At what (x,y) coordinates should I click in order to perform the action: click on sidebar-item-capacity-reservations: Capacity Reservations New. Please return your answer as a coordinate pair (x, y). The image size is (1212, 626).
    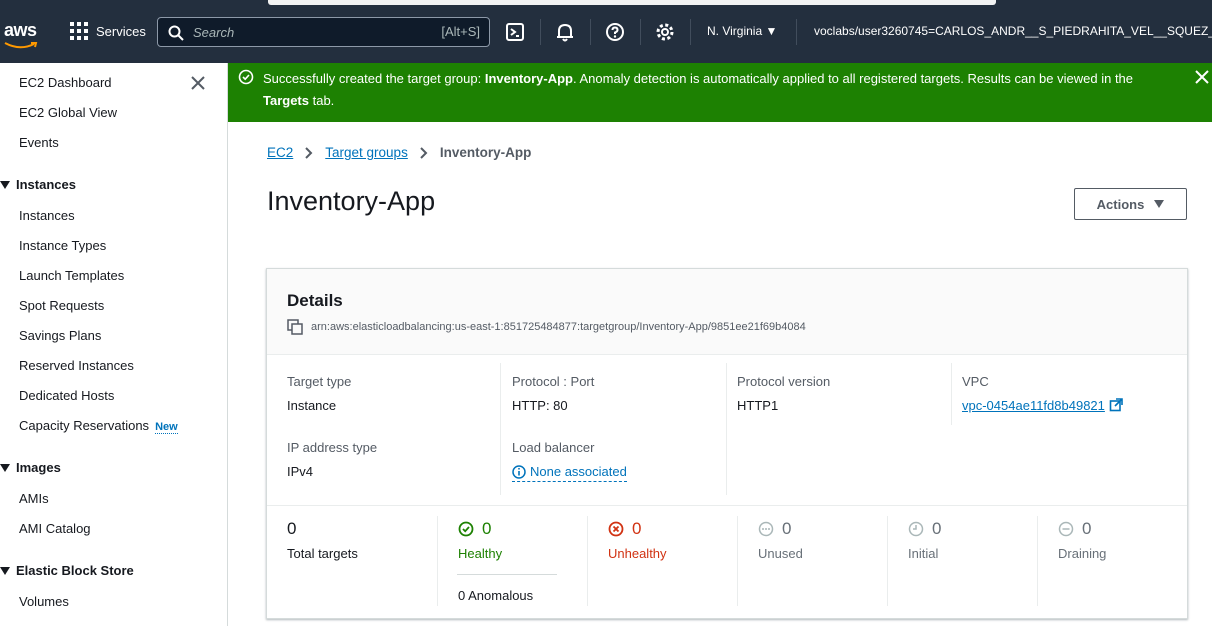
    Looking at the image, I should click on (98, 426).